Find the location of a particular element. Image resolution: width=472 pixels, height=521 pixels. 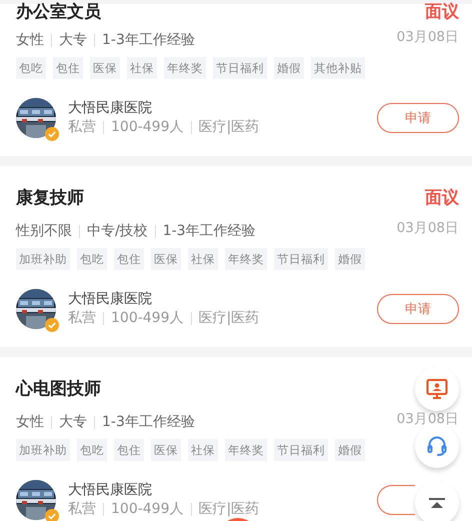

benefit-tag: 其他补贴 is located at coordinates (338, 68).